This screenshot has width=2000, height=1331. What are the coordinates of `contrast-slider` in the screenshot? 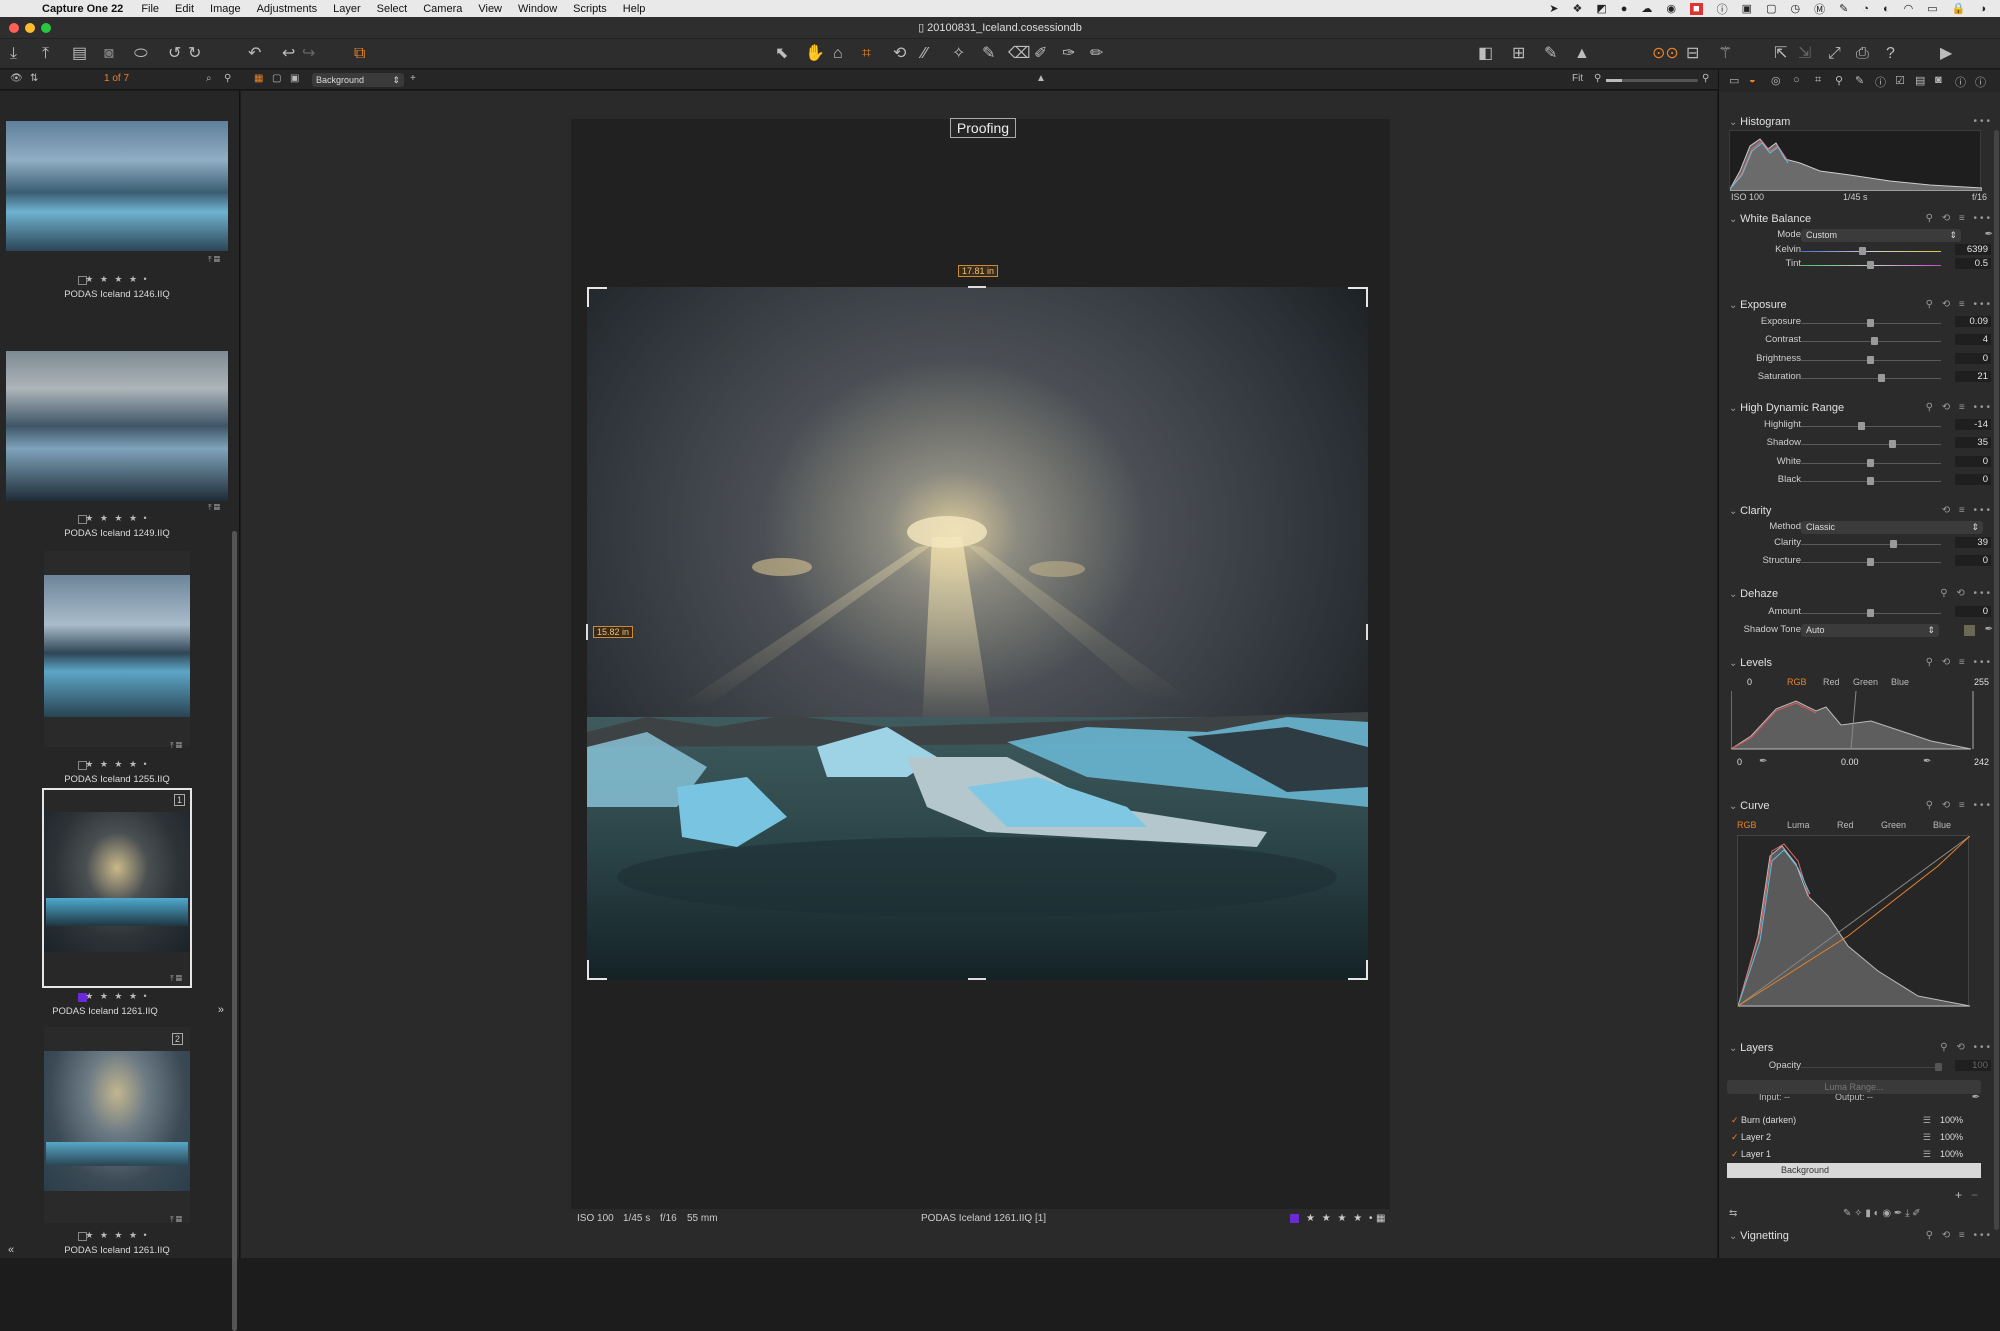 It's located at (1874, 341).